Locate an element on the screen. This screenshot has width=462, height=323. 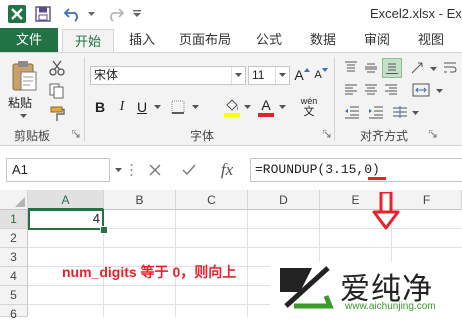
underline-dropdown-icon is located at coordinates (157, 107).